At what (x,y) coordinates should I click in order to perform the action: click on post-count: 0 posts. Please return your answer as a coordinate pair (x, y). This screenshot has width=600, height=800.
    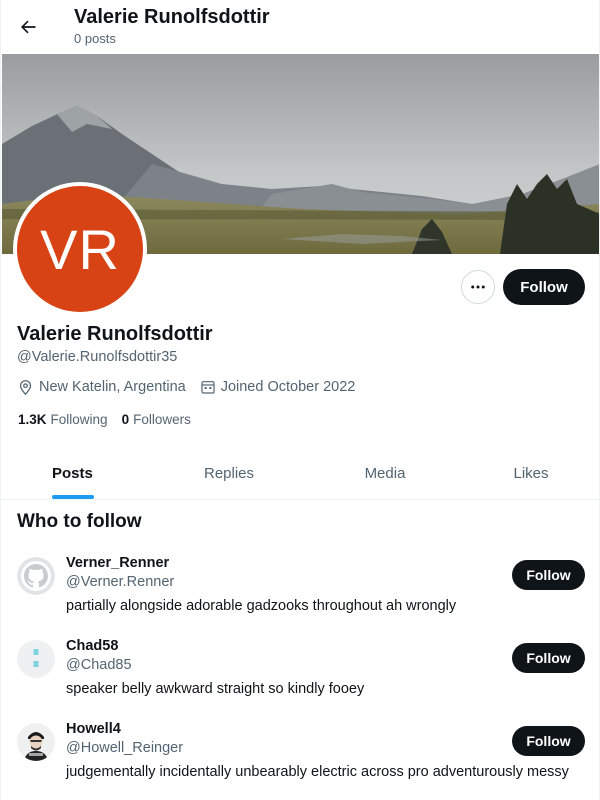
    Looking at the image, I should click on (95, 38).